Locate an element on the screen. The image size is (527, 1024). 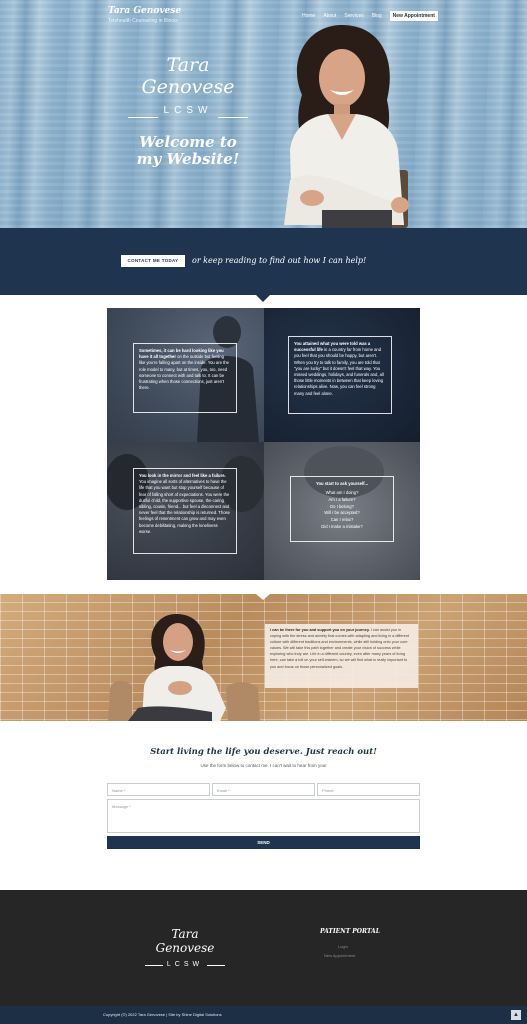
nav-item-home: Home is located at coordinates (308, 16).